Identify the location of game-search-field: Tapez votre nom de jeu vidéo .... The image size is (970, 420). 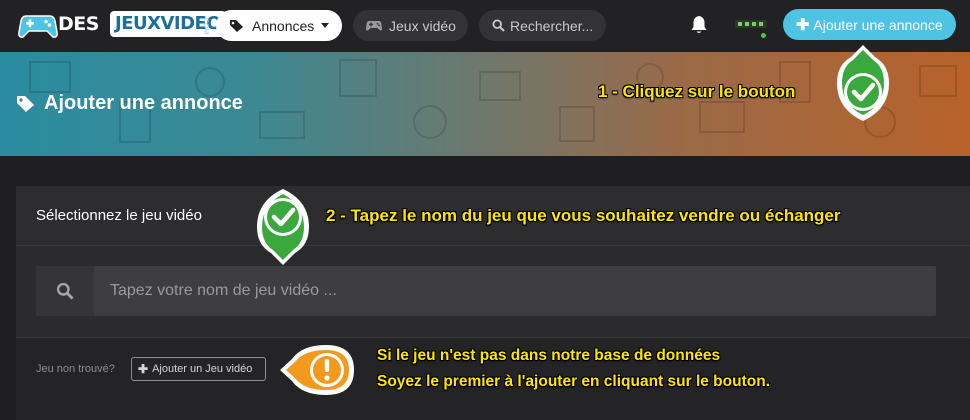
(486, 291).